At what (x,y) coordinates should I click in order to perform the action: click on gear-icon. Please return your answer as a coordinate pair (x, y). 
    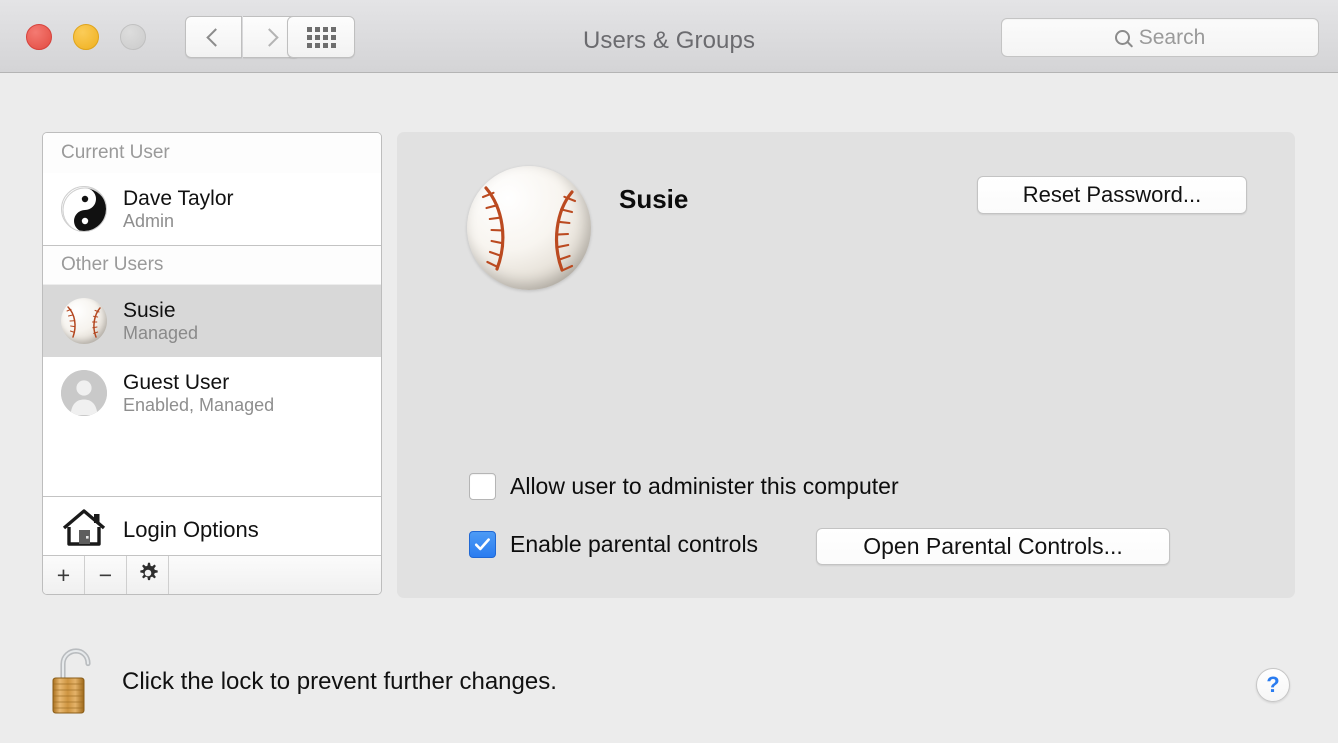
    Looking at the image, I should click on (148, 576).